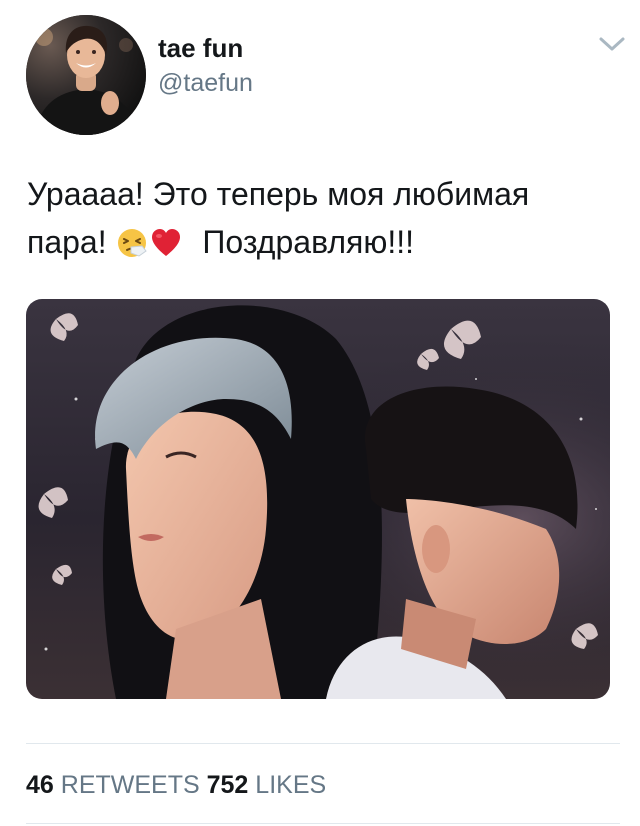 Image resolution: width=640 pixels, height=826 pixels. What do you see at coordinates (205, 83) in the screenshot?
I see `user-handle: @taefun` at bounding box center [205, 83].